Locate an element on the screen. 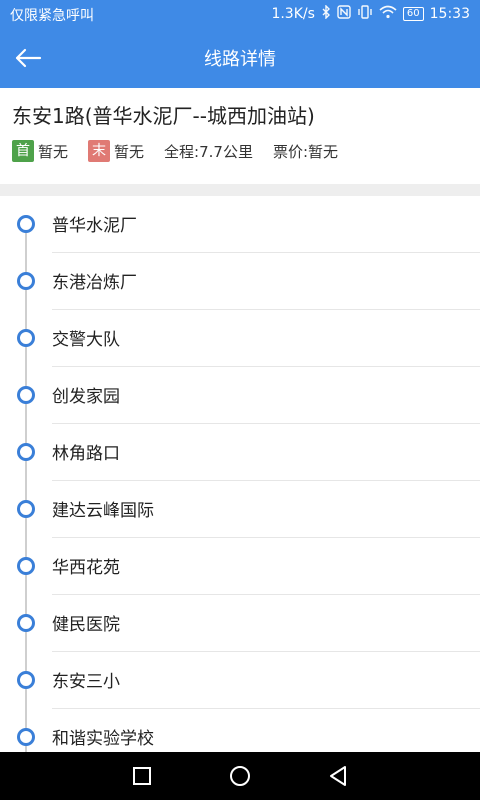 The image size is (480, 800). recents-square-icon is located at coordinates (142, 776).